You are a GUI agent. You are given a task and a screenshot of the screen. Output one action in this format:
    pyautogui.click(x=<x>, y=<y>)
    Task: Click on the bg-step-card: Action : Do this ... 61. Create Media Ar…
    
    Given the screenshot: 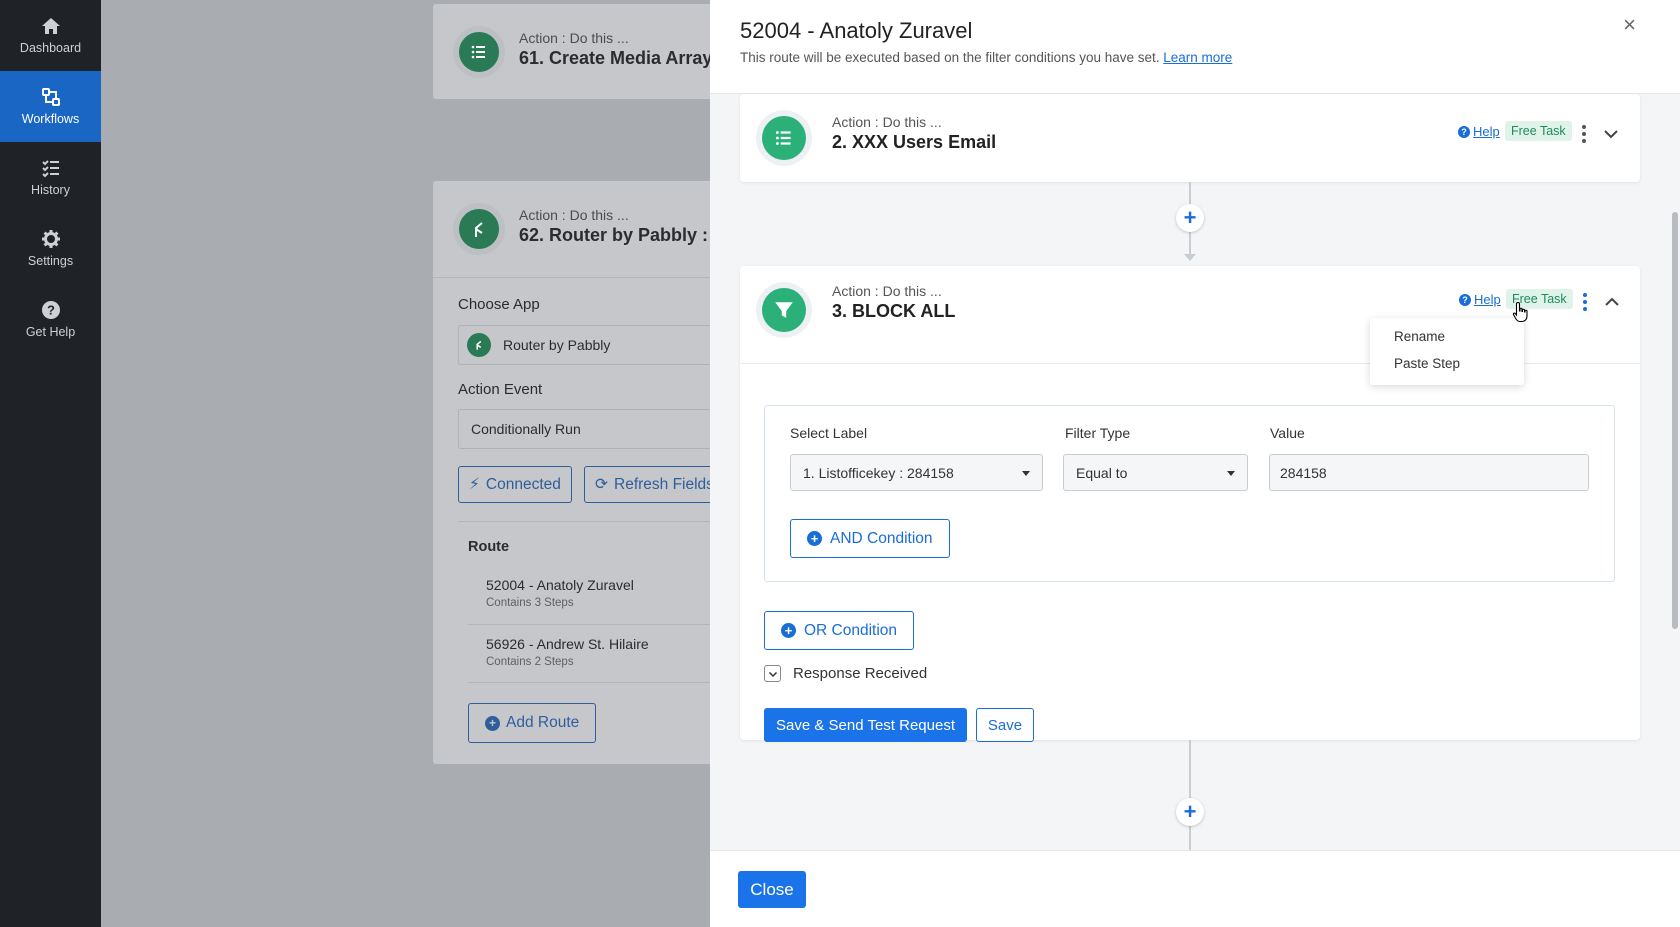 What is the action you would take?
    pyautogui.click(x=571, y=51)
    